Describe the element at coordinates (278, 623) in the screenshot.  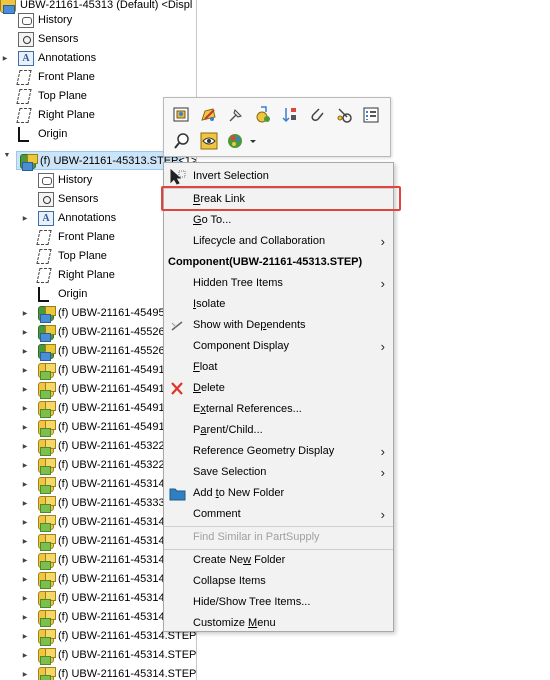
I see `menu-item-customize-menu: Customize Menu` at that location.